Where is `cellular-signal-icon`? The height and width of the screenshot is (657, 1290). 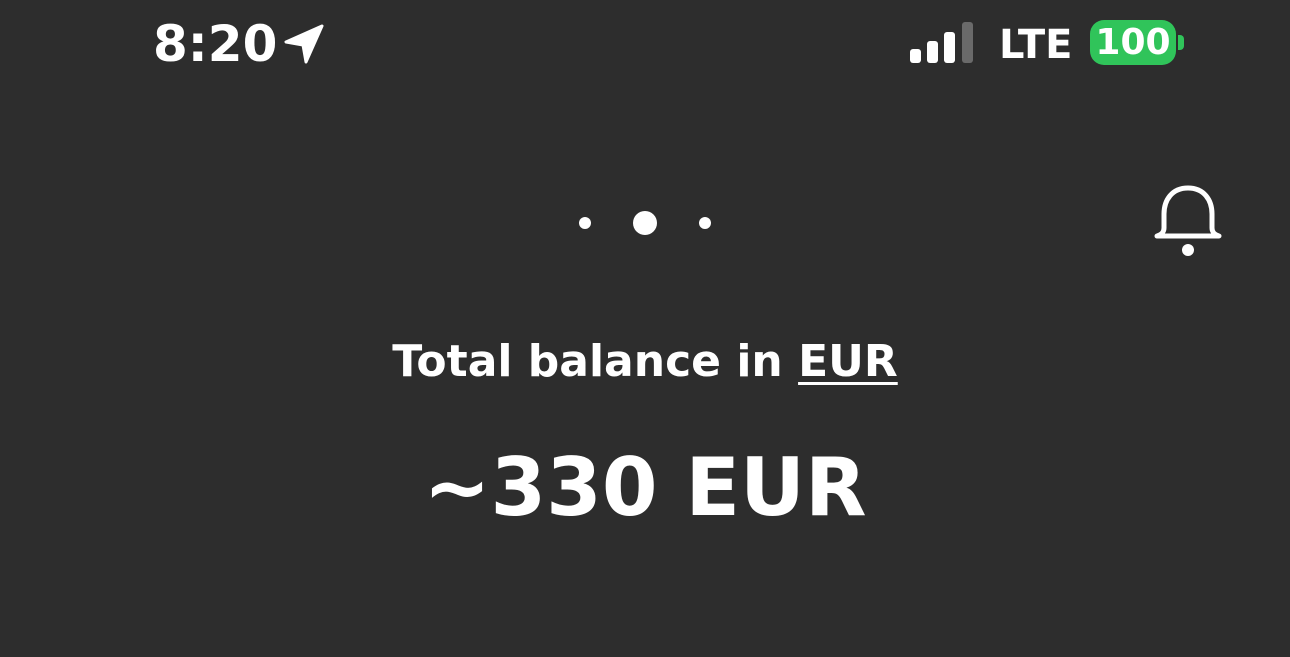 cellular-signal-icon is located at coordinates (941, 42).